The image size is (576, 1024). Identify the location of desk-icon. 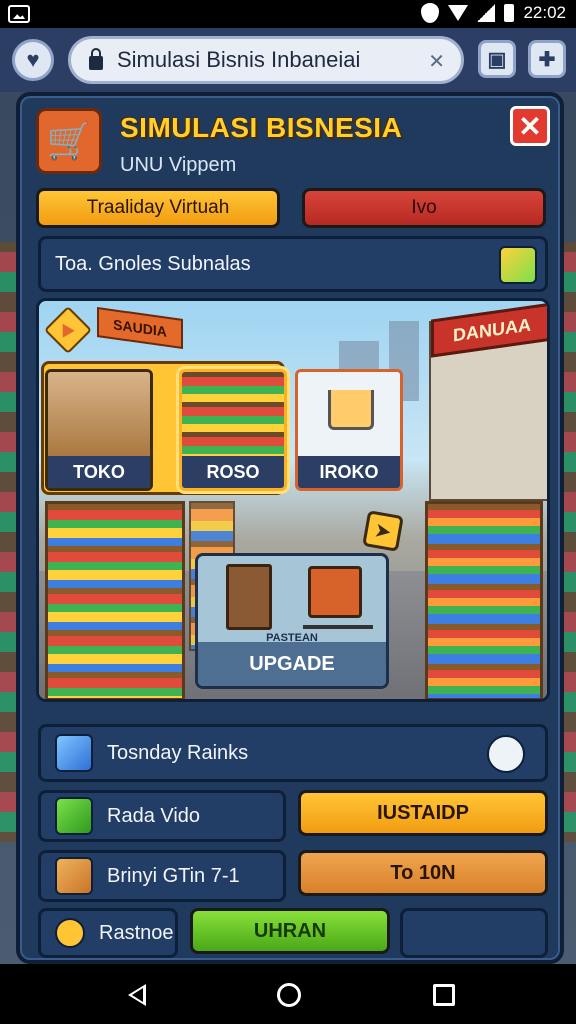
(99, 415).